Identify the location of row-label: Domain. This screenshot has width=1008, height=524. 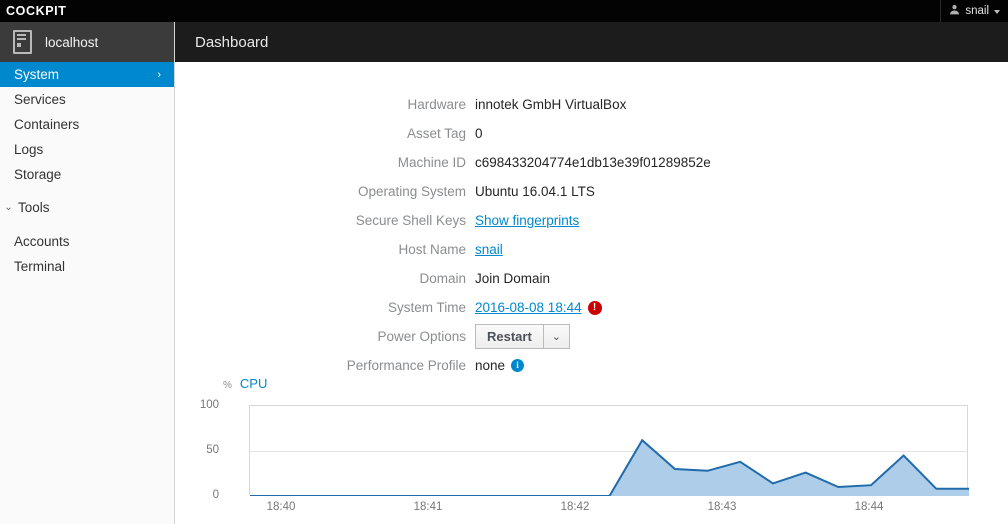
(442, 278).